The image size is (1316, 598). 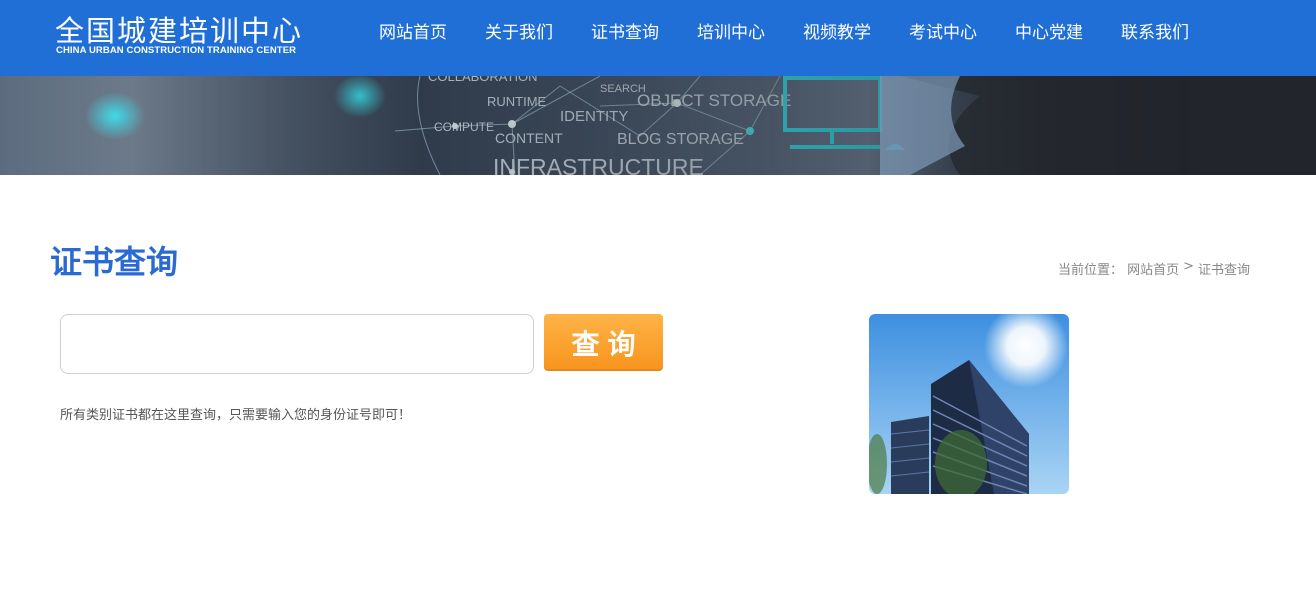 What do you see at coordinates (837, 33) in the screenshot?
I see `nav-item-video: 视频教学` at bounding box center [837, 33].